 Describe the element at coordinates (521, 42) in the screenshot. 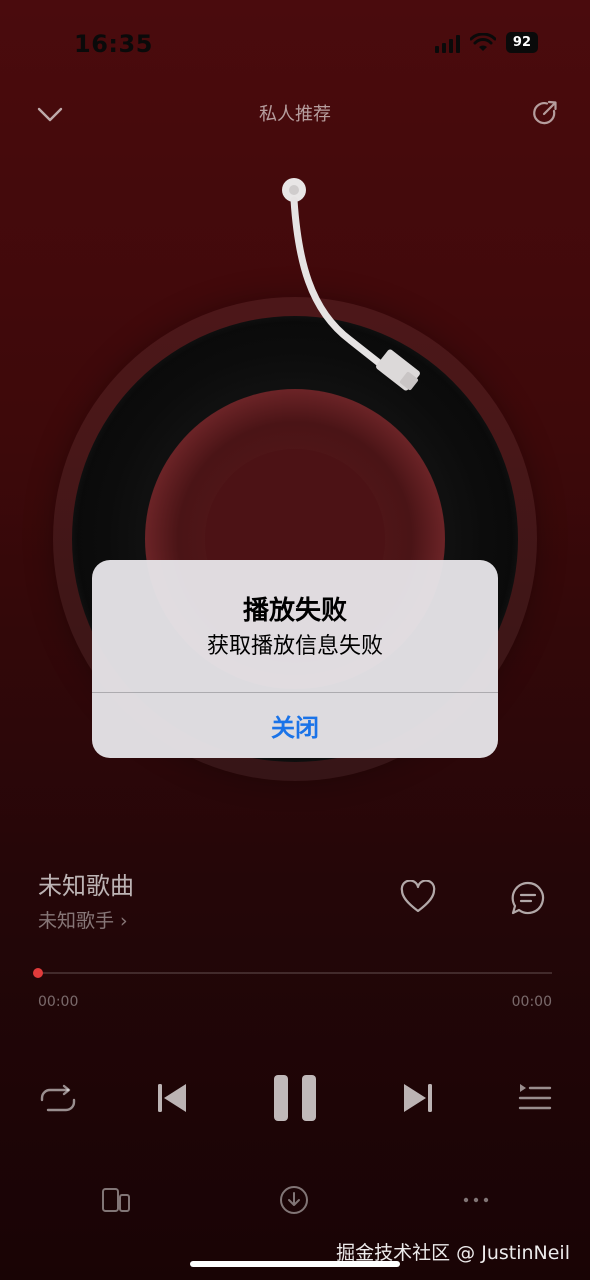

I see `battery-icon: 92` at that location.